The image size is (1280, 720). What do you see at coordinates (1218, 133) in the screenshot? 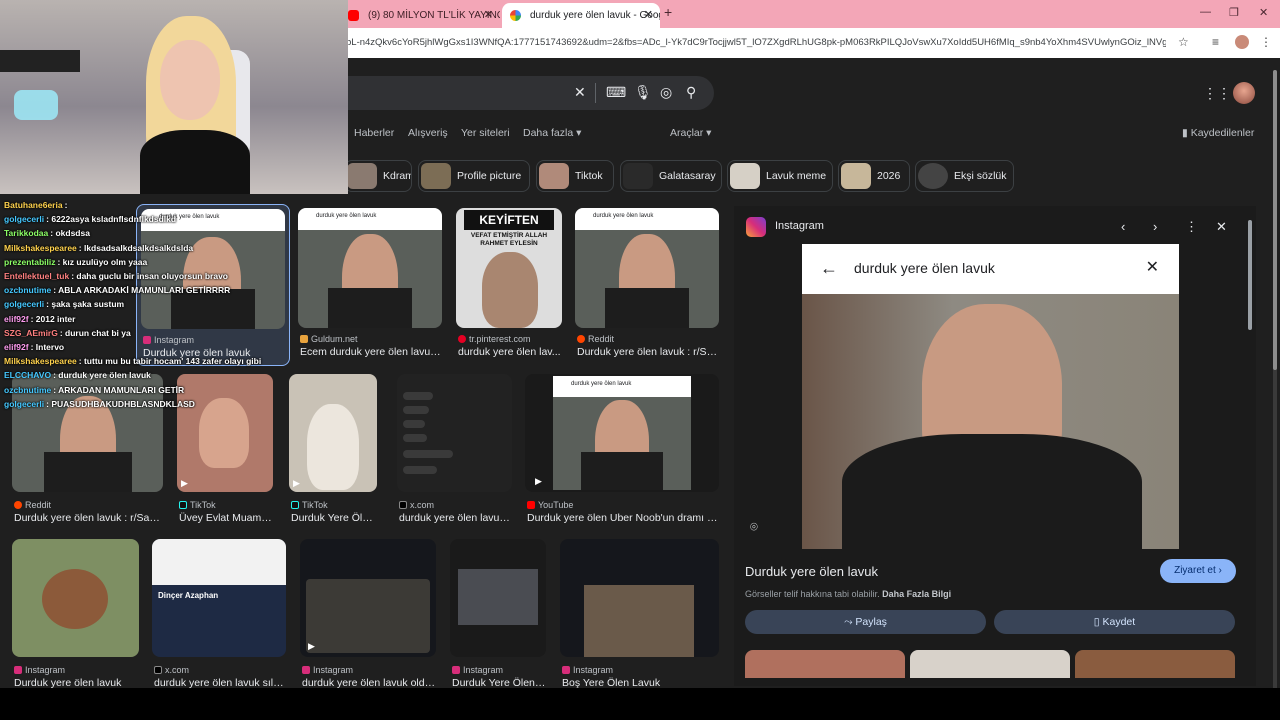
I see `saved-link: ▮ Kaydedilenler` at bounding box center [1218, 133].